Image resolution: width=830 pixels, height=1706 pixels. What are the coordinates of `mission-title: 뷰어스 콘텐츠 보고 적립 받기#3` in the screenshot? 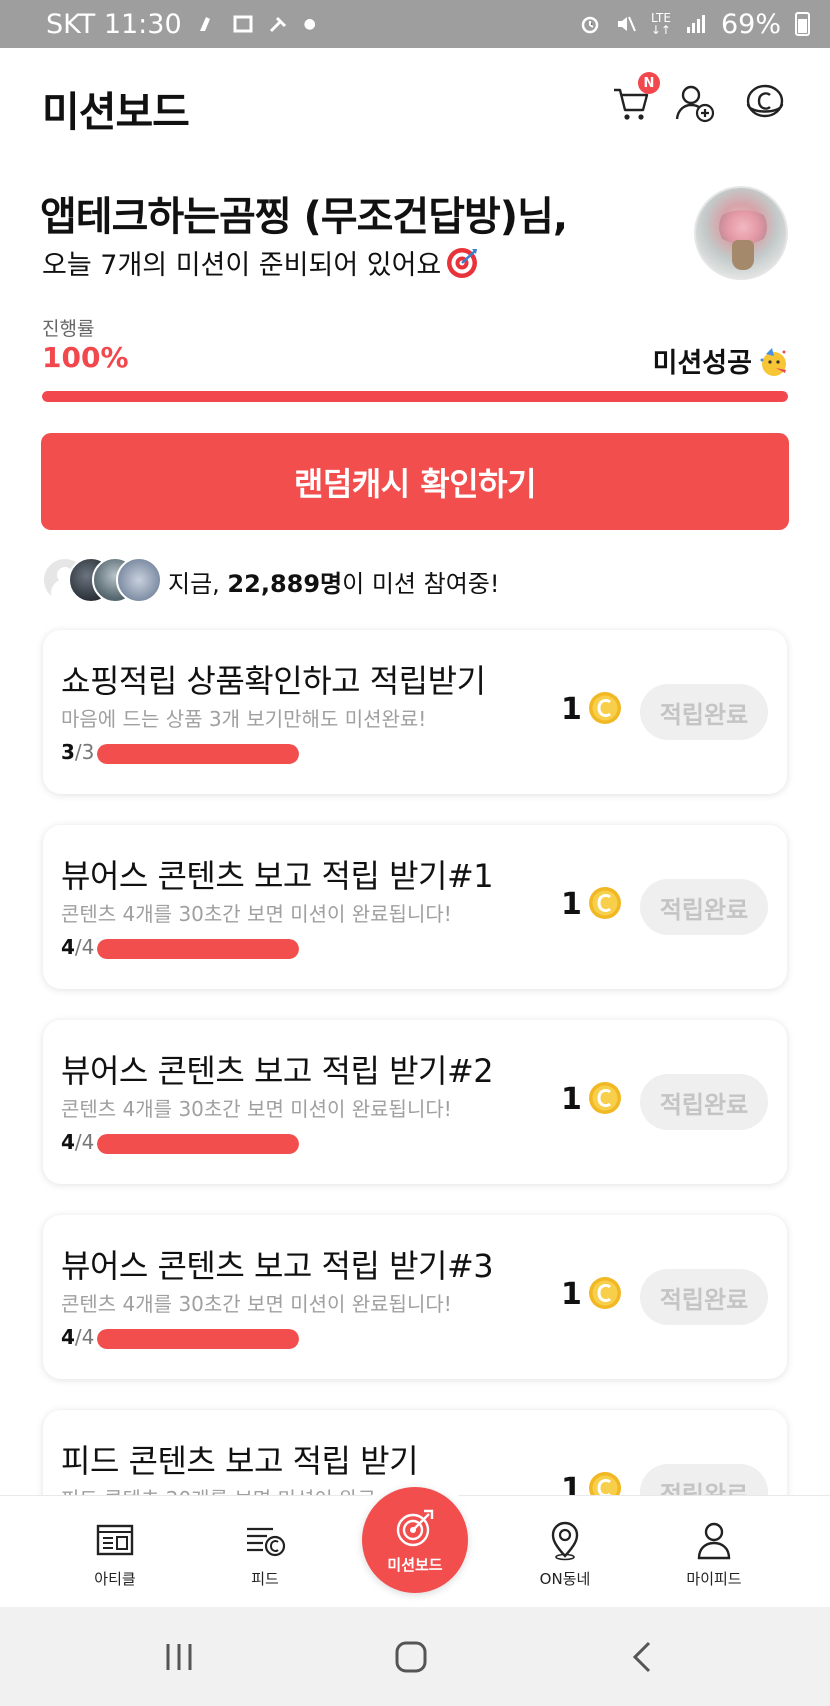 It's located at (277, 1266).